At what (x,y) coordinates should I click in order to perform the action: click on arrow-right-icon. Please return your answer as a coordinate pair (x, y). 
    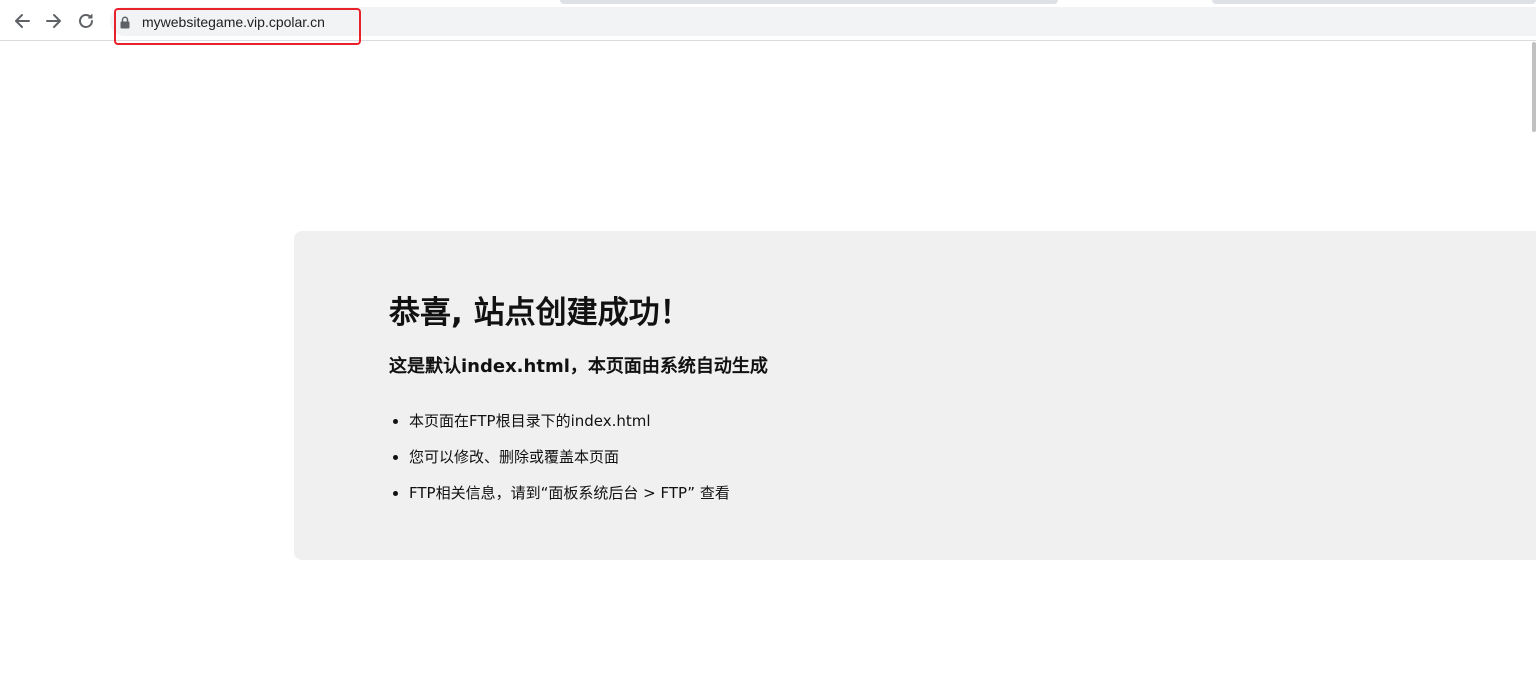
    Looking at the image, I should click on (53, 21).